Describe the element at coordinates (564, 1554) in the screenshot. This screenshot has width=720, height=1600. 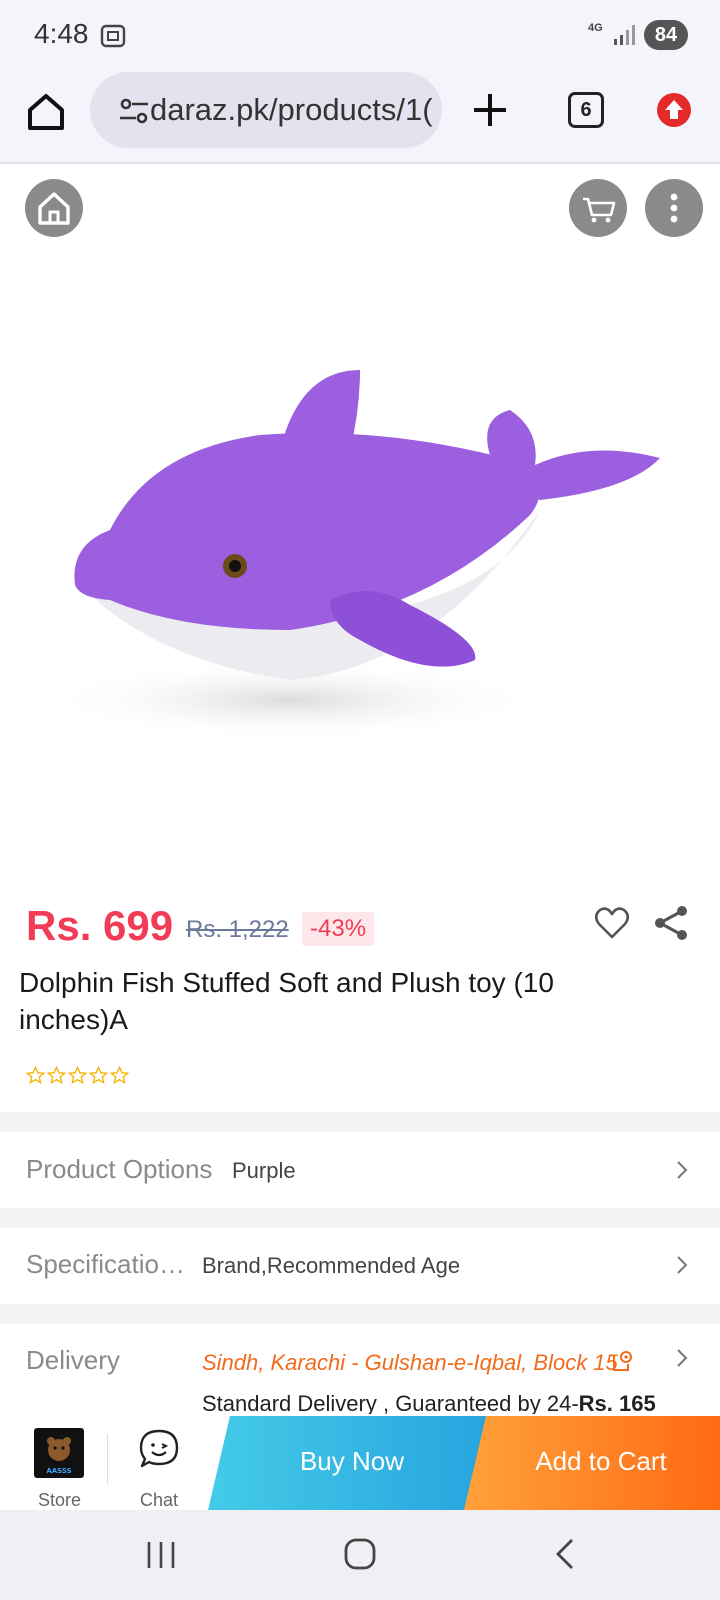
I see `back-icon` at that location.